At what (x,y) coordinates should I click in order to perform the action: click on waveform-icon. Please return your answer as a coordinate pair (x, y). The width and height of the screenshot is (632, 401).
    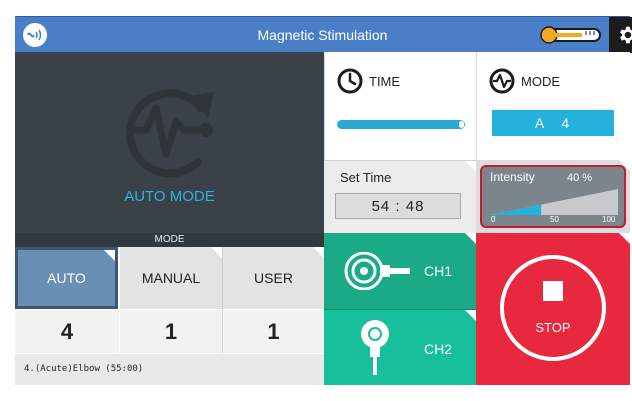
    Looking at the image, I should click on (502, 81).